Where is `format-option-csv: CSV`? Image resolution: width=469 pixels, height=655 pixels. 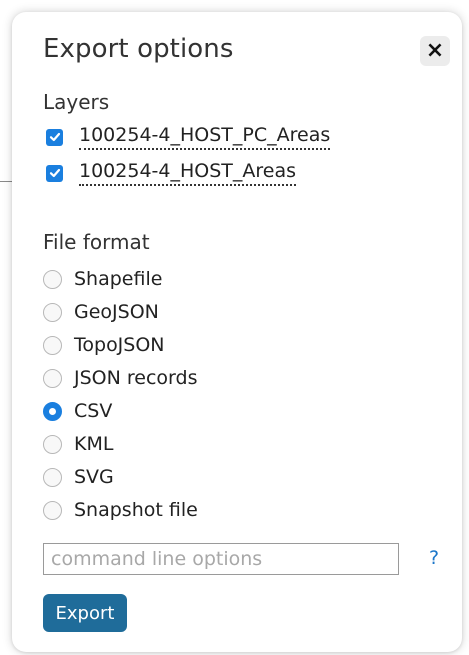 format-option-csv: CSV is located at coordinates (77, 411).